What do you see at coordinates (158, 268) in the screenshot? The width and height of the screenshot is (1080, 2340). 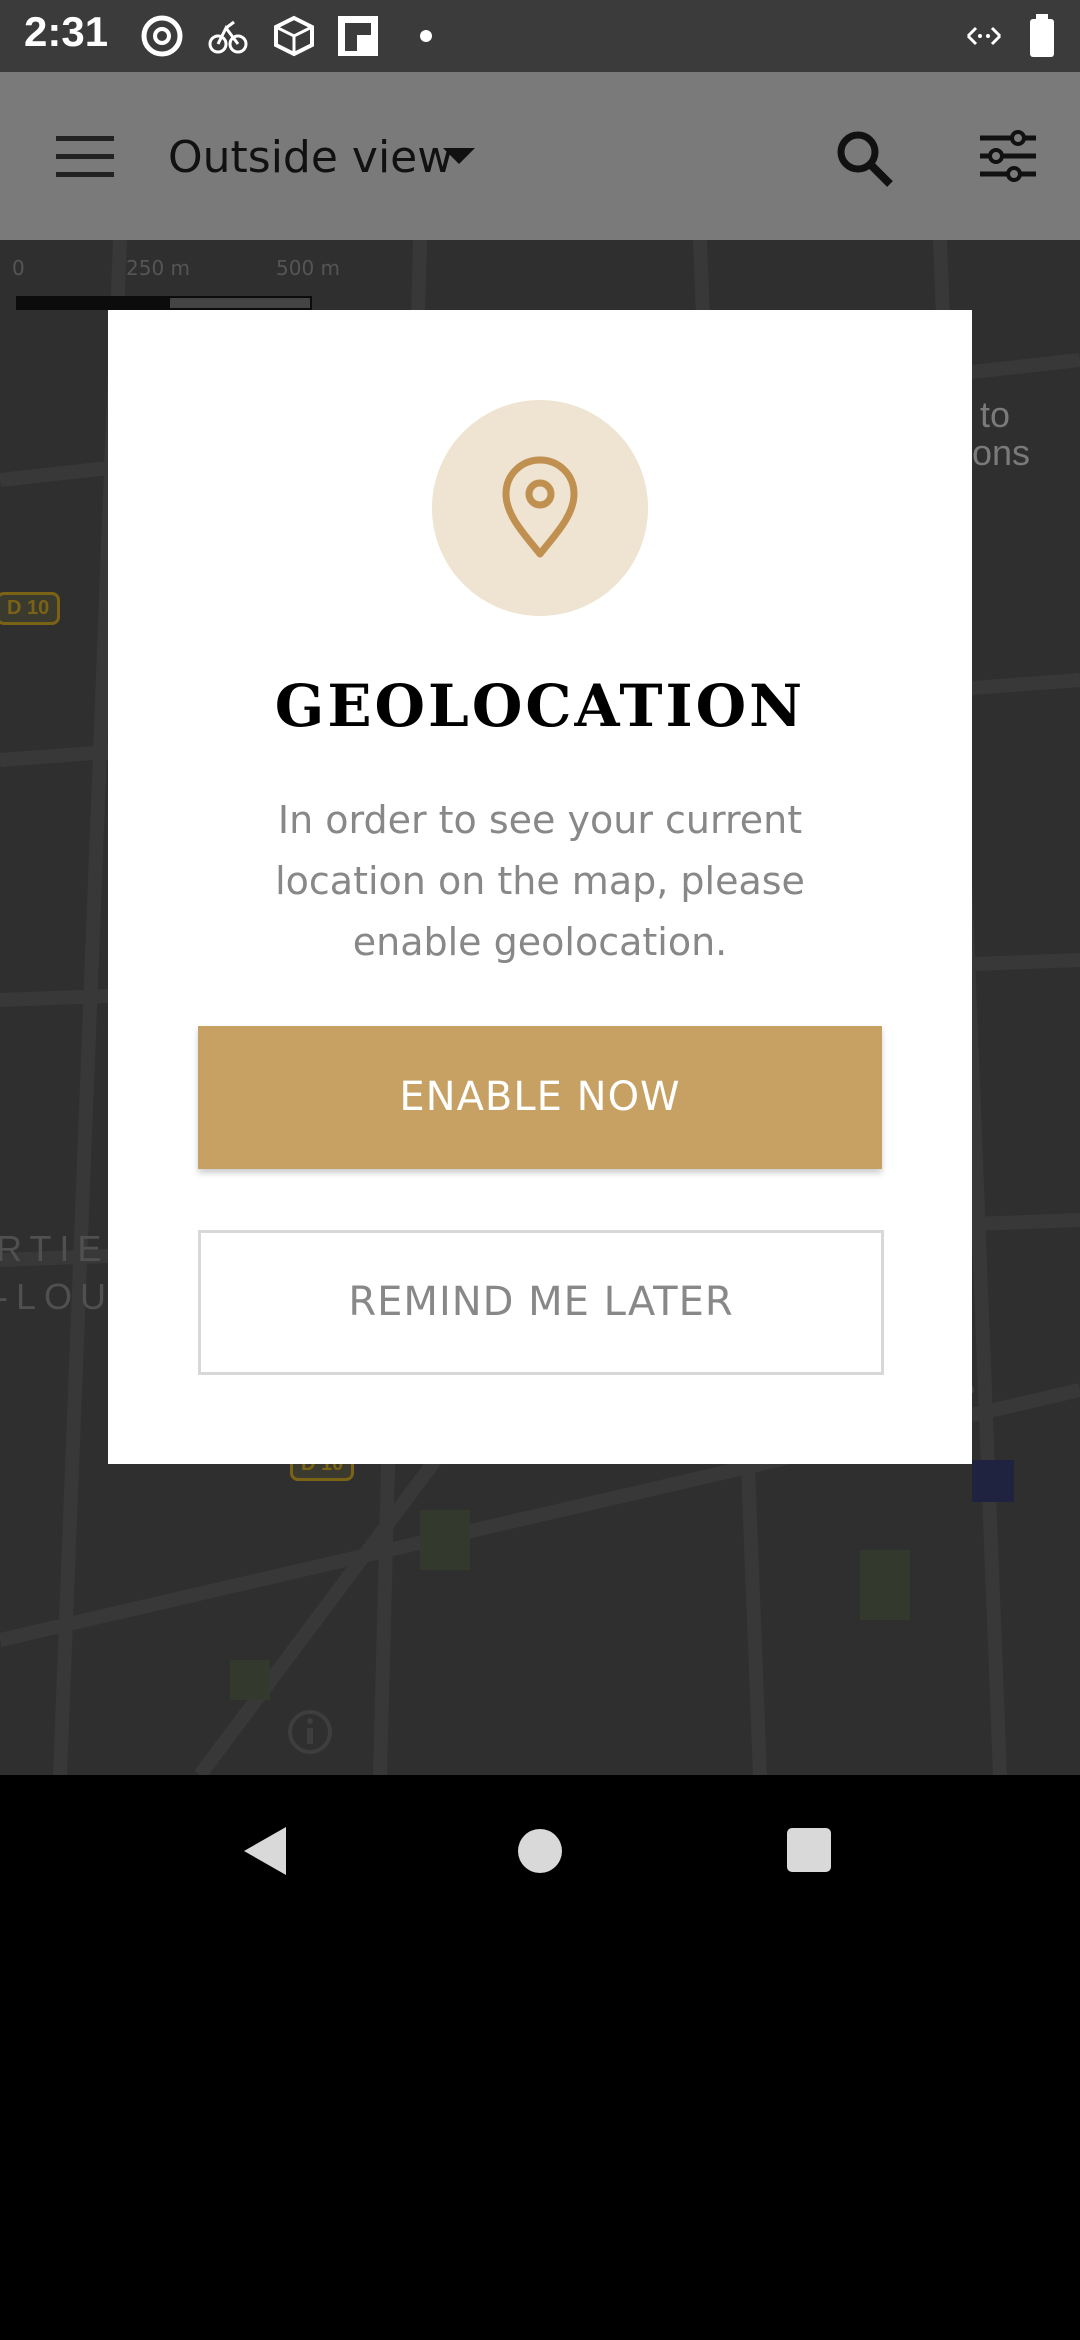 I see `scale-label: 250 m` at bounding box center [158, 268].